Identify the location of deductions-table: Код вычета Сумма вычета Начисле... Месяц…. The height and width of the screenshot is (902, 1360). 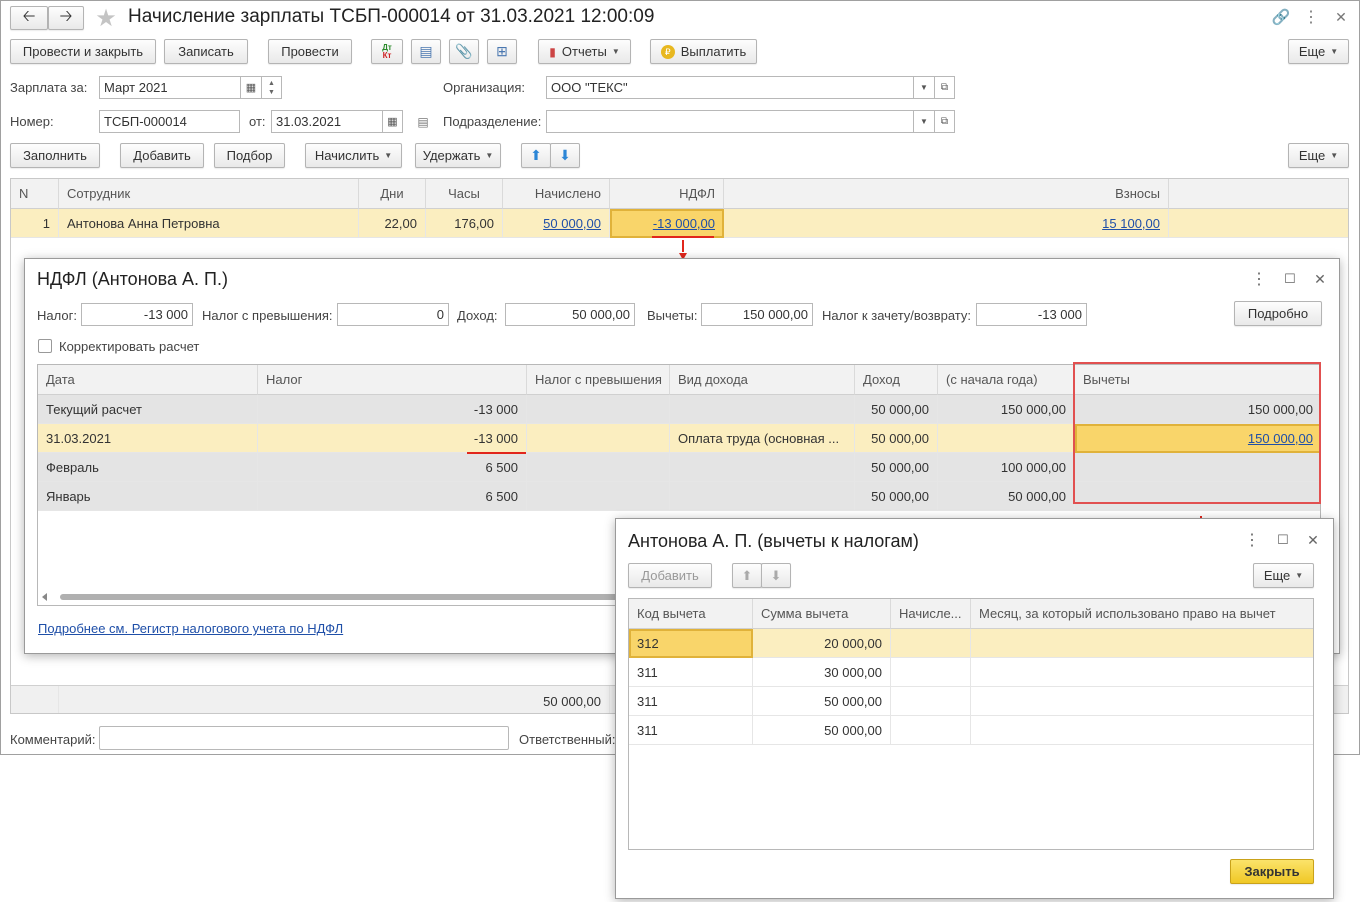
(971, 724).